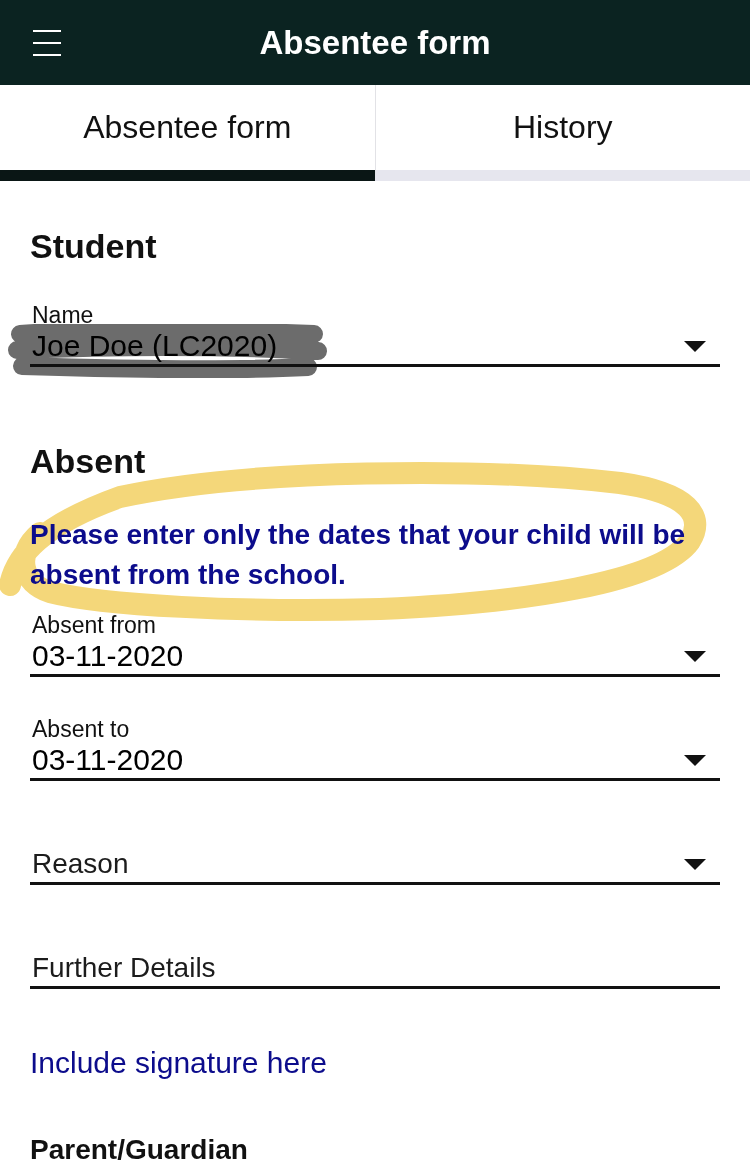  What do you see at coordinates (375, 956) in the screenshot?
I see `text-field: Further Details` at bounding box center [375, 956].